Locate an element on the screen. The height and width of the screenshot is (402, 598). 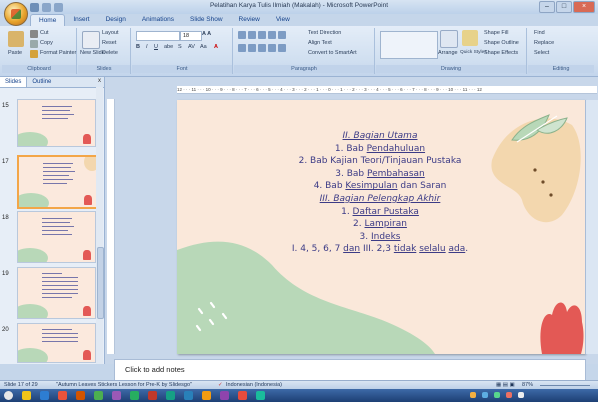
tab-review: Review is located at coordinates (249, 20).